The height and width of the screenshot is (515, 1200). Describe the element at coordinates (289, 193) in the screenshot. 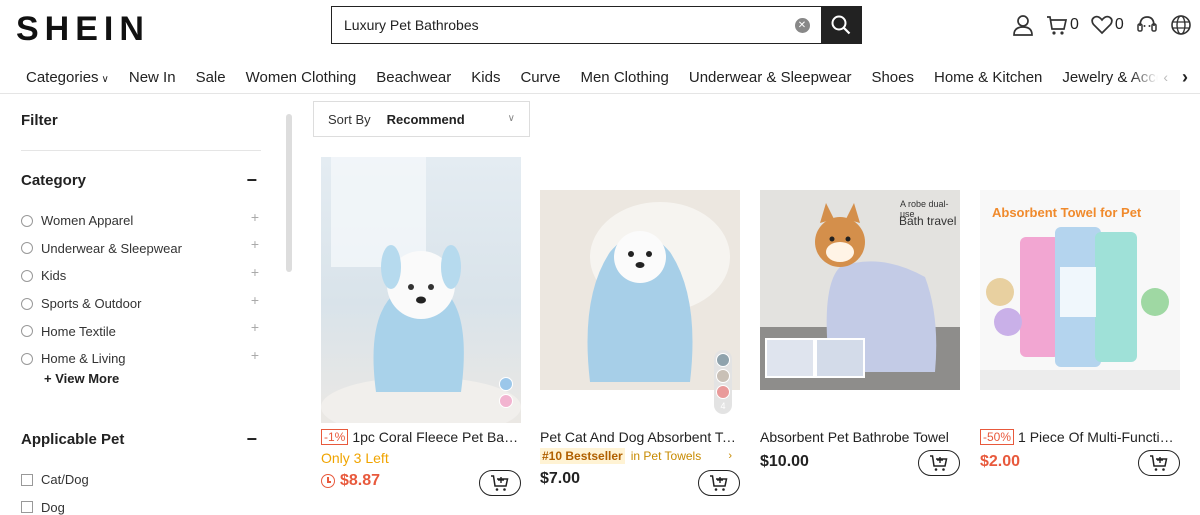

I see `sidebar-scrollbar` at that location.